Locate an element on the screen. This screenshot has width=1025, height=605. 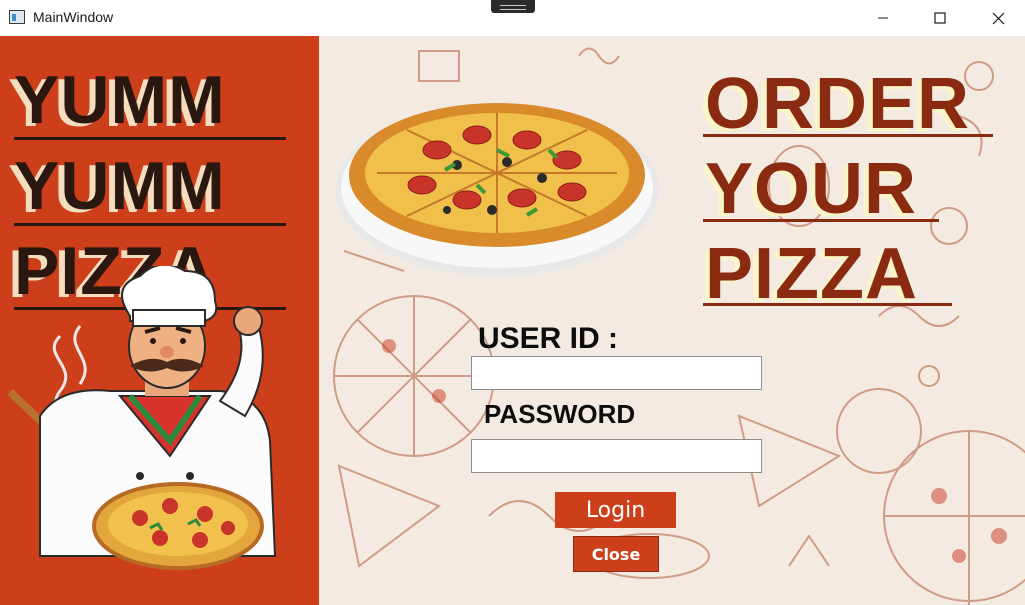
close-icon is located at coordinates (998, 18).